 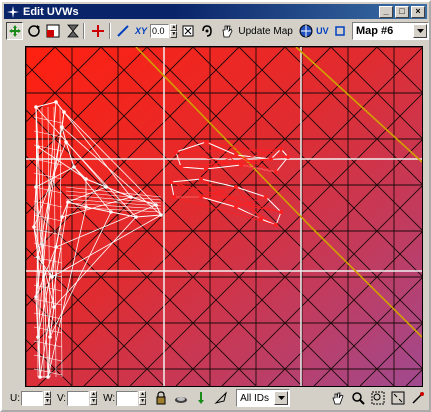 I want to click on scale-icon, so click(x=53, y=31).